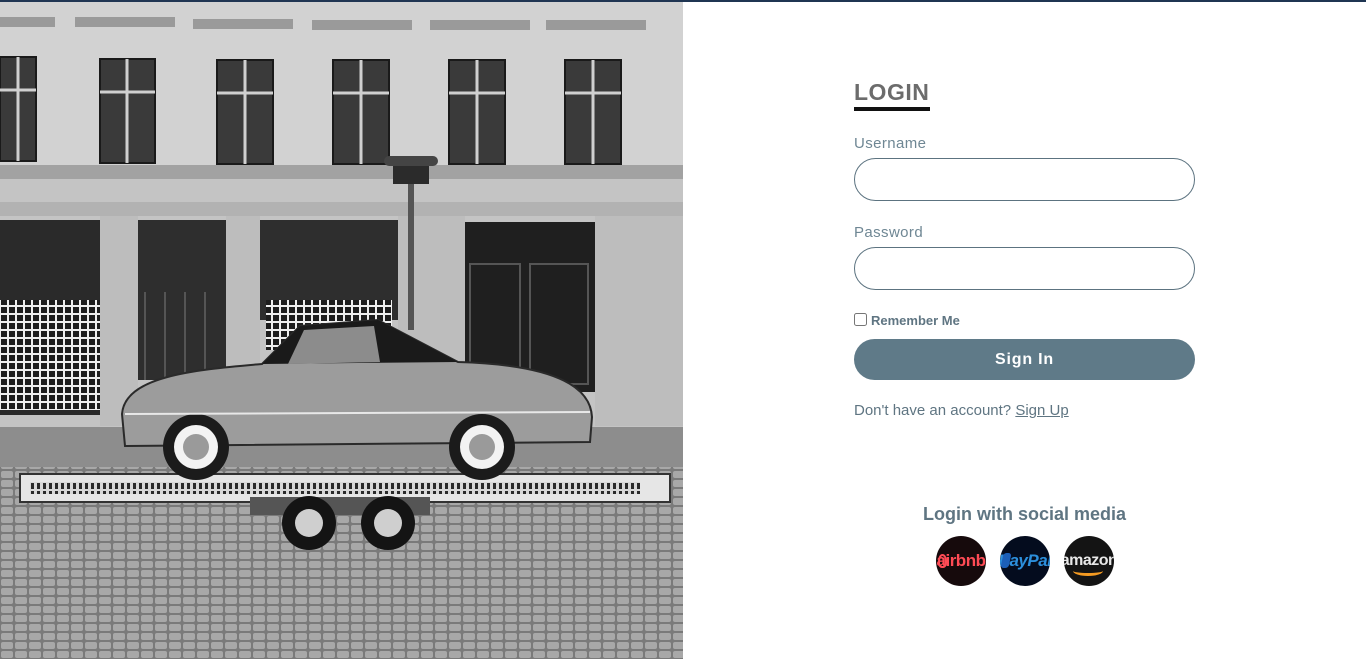  I want to click on password-label: Password, so click(889, 232).